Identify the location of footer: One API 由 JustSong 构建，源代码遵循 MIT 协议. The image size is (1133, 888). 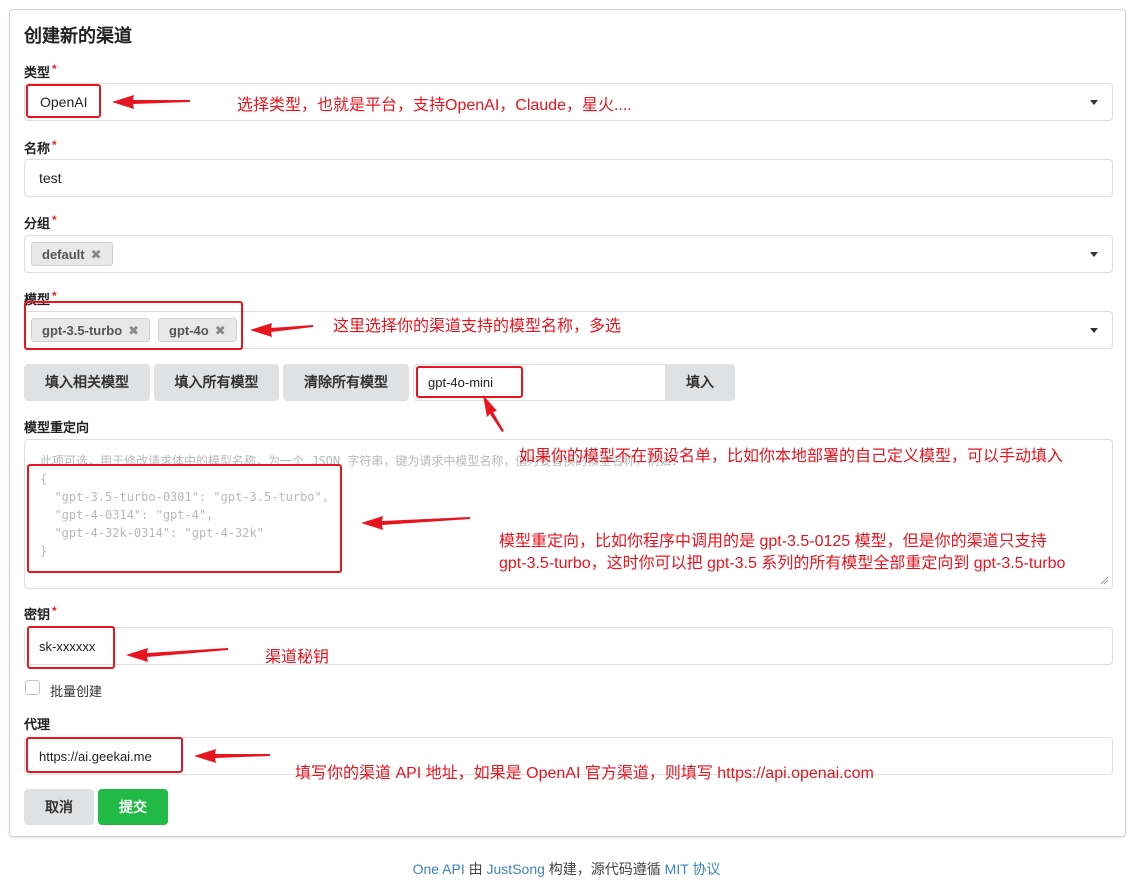
(566, 869).